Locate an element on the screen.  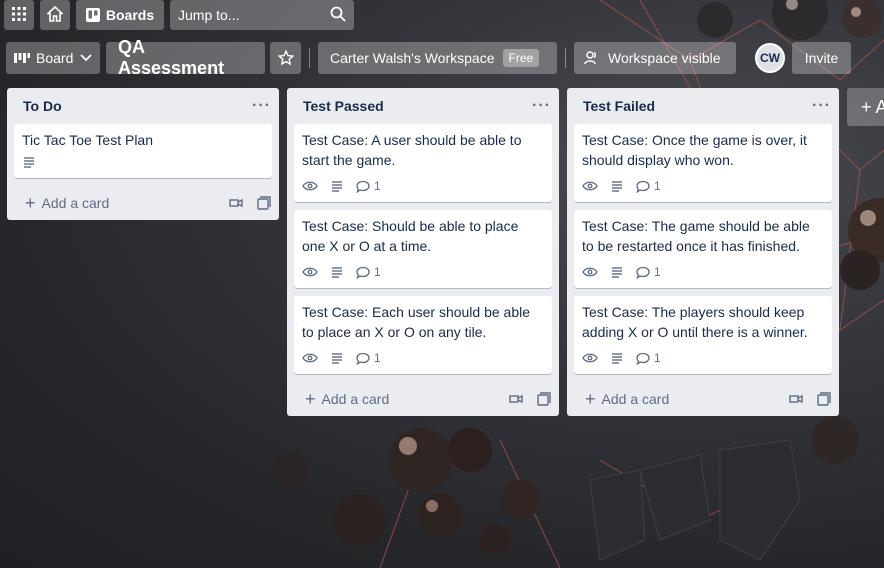
board-view-icon is located at coordinates (22, 58).